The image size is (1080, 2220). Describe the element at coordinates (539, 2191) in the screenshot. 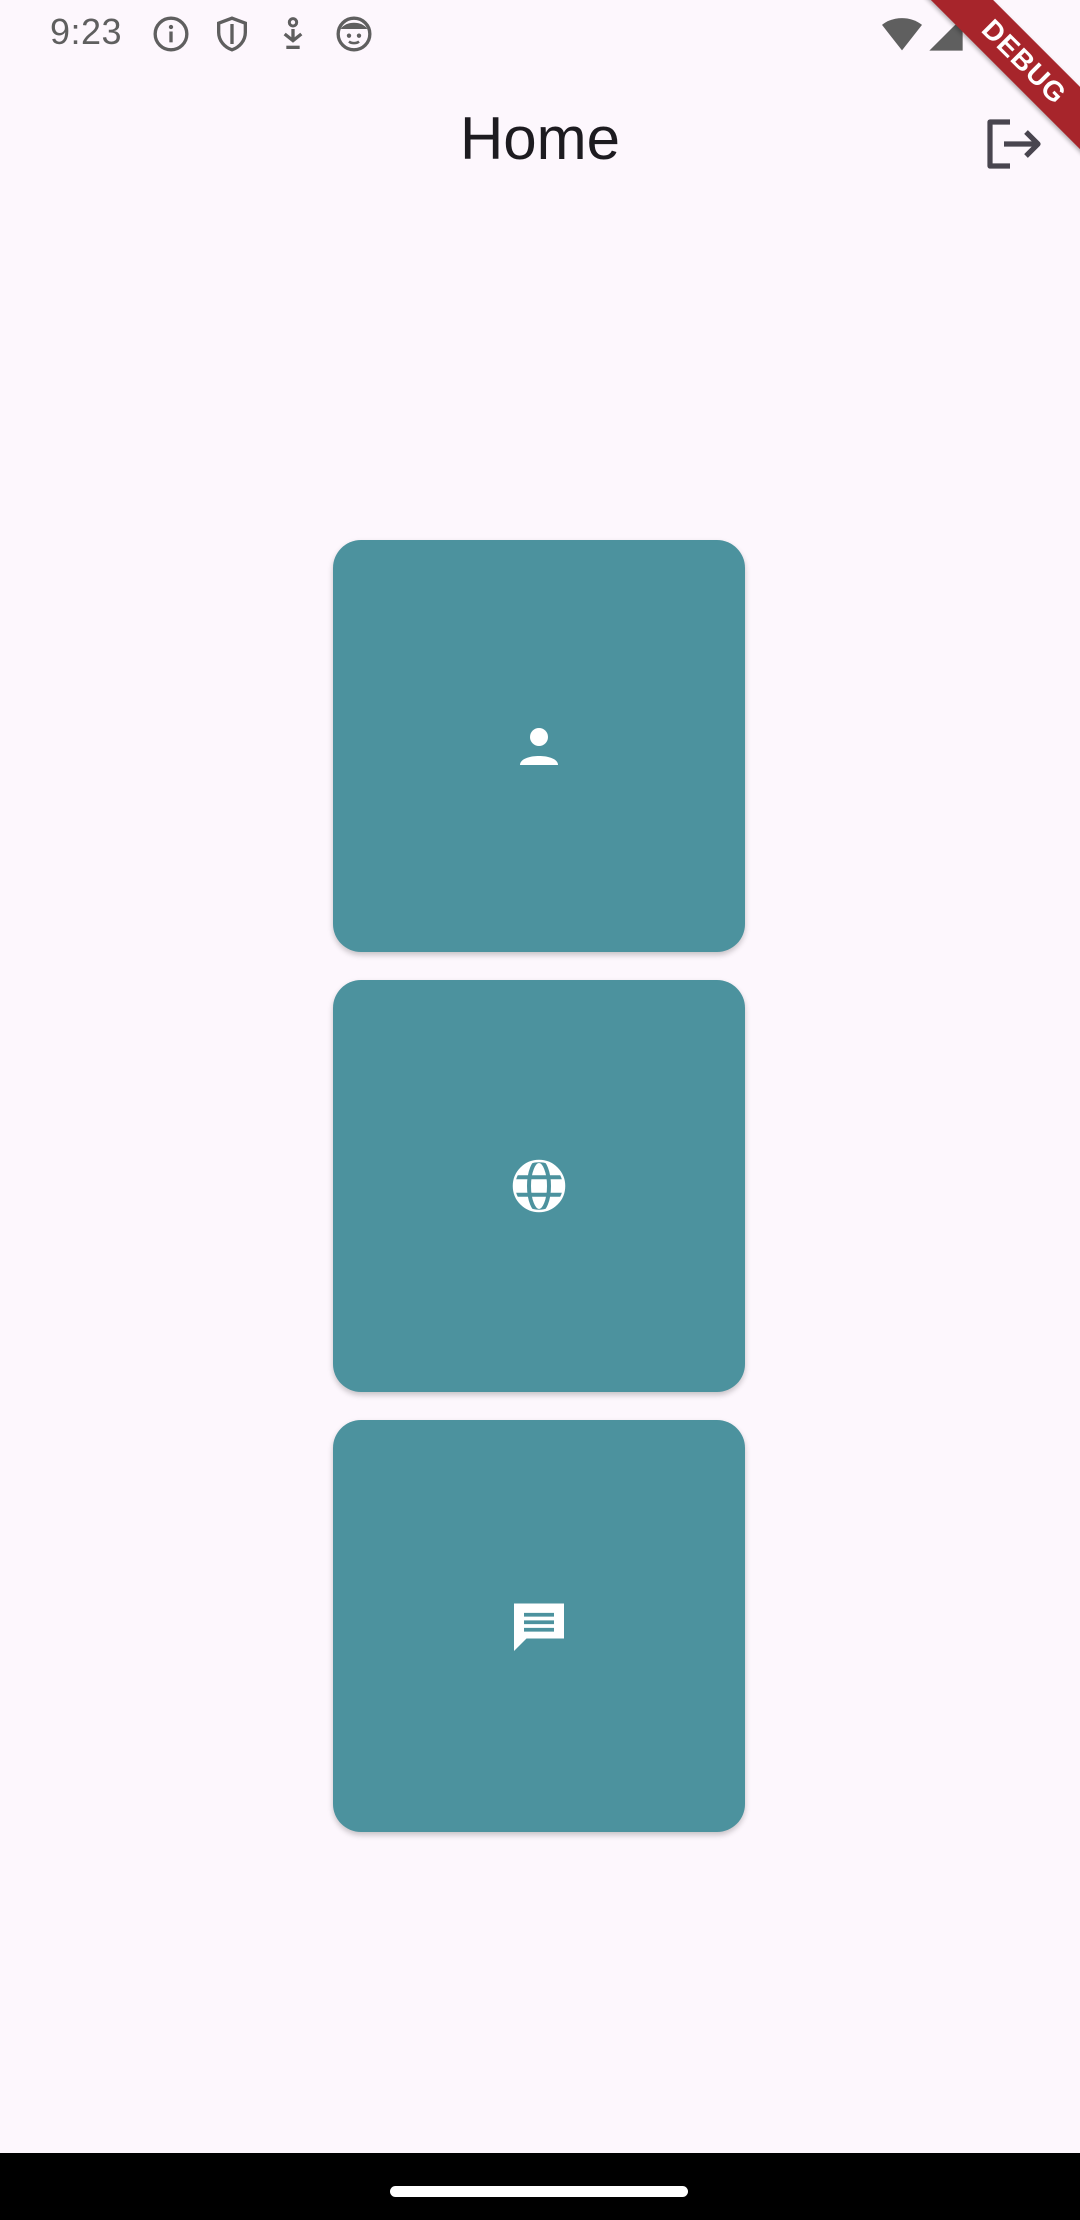

I see `home-gesture-handle` at that location.